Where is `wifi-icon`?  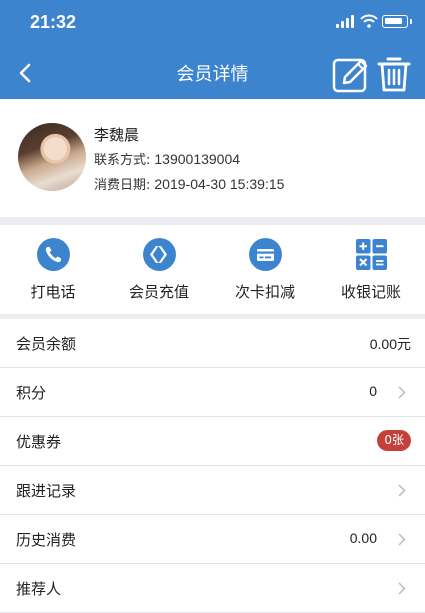
wifi-icon is located at coordinates (369, 21).